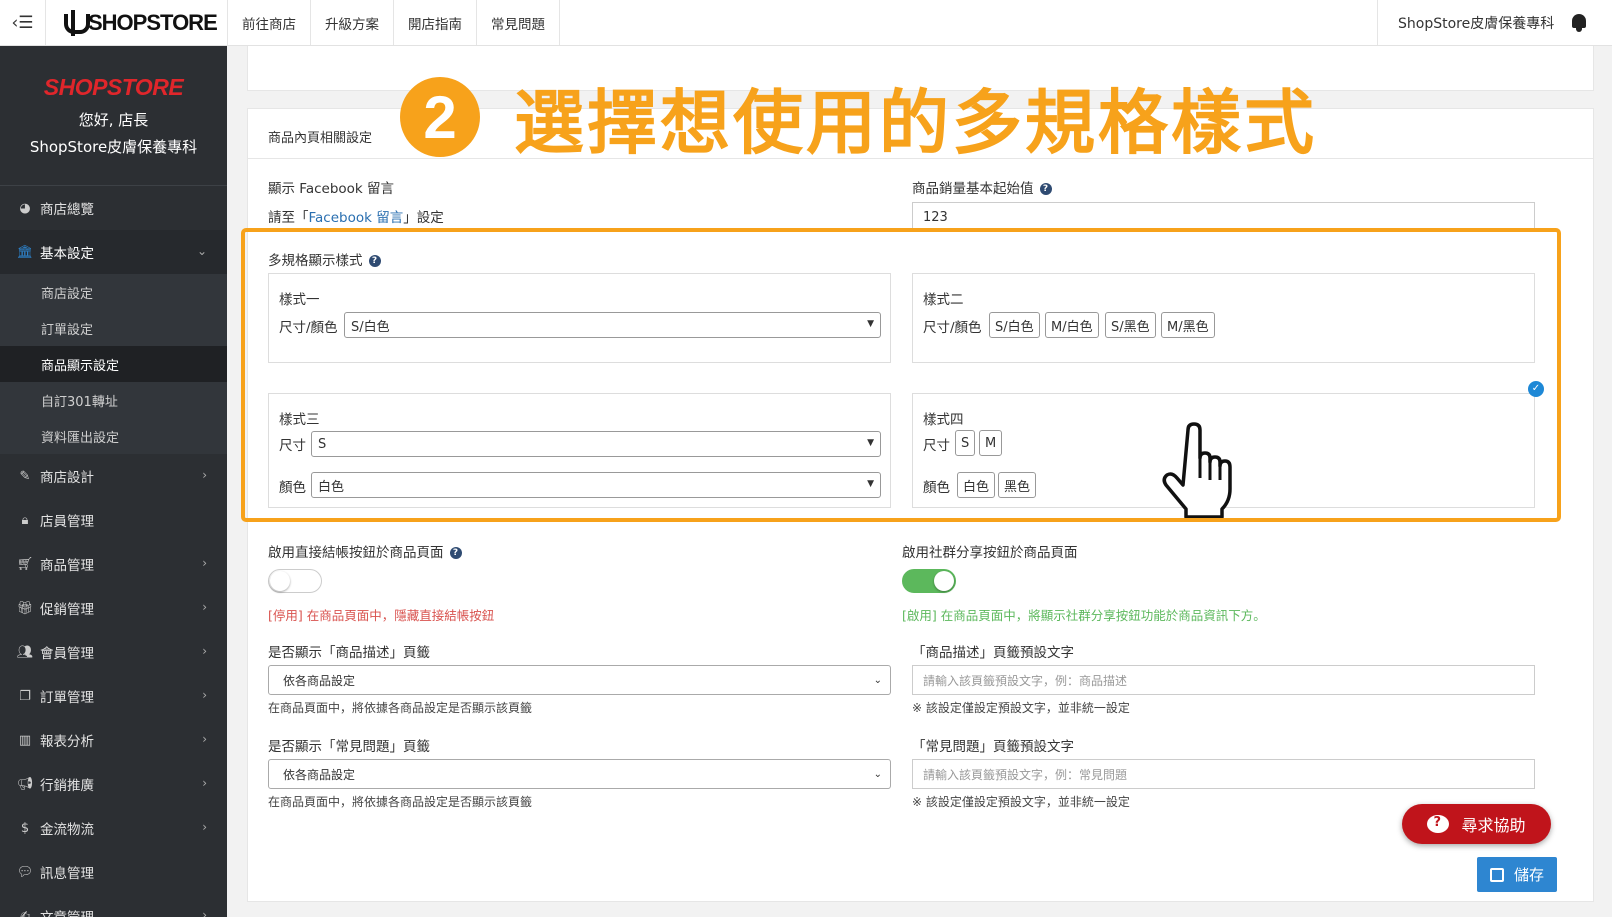 The height and width of the screenshot is (917, 1612). What do you see at coordinates (993, 747) in the screenshot?
I see `faq-tab-text-label: 「常見問題」頁籤預設文字` at bounding box center [993, 747].